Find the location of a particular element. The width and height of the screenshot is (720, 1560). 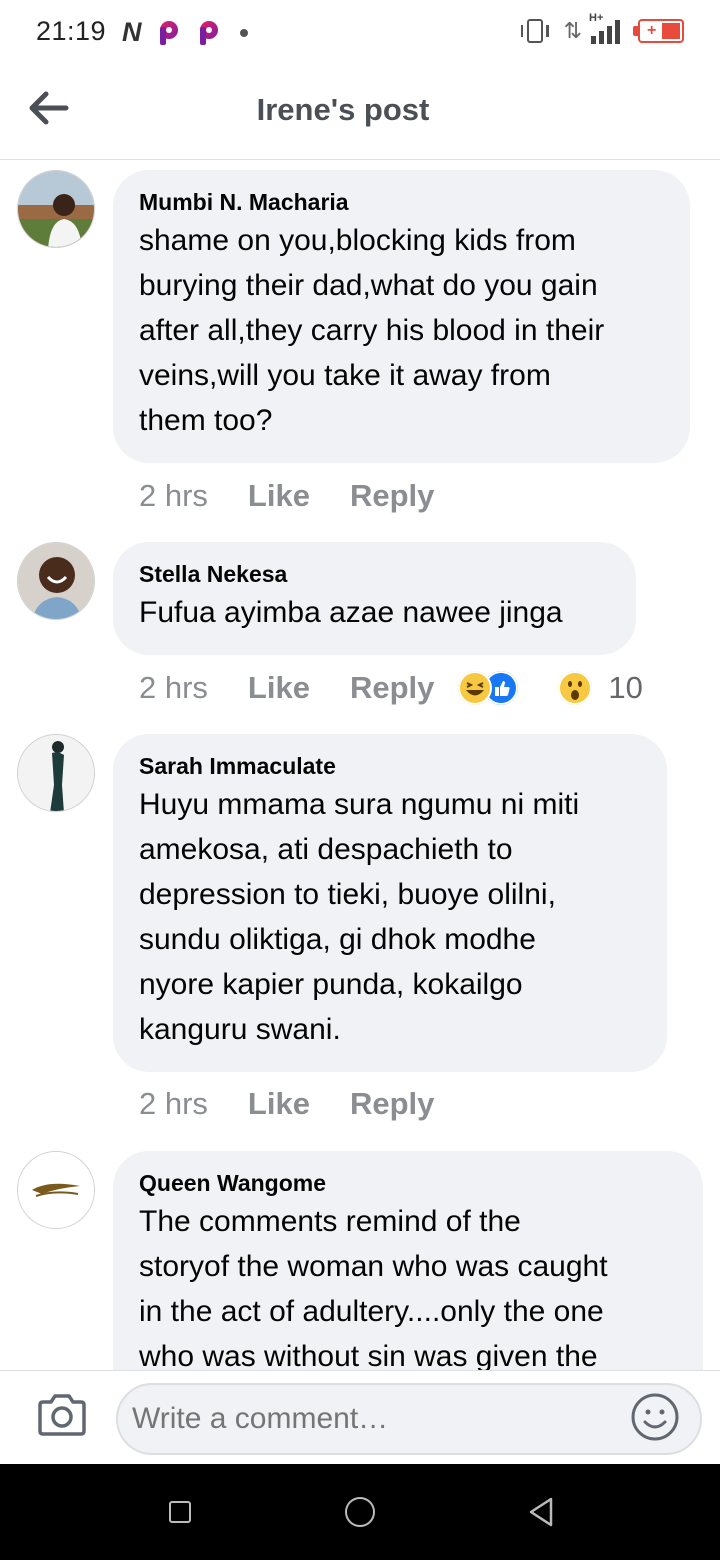

comment-composer is located at coordinates (360, 1417).